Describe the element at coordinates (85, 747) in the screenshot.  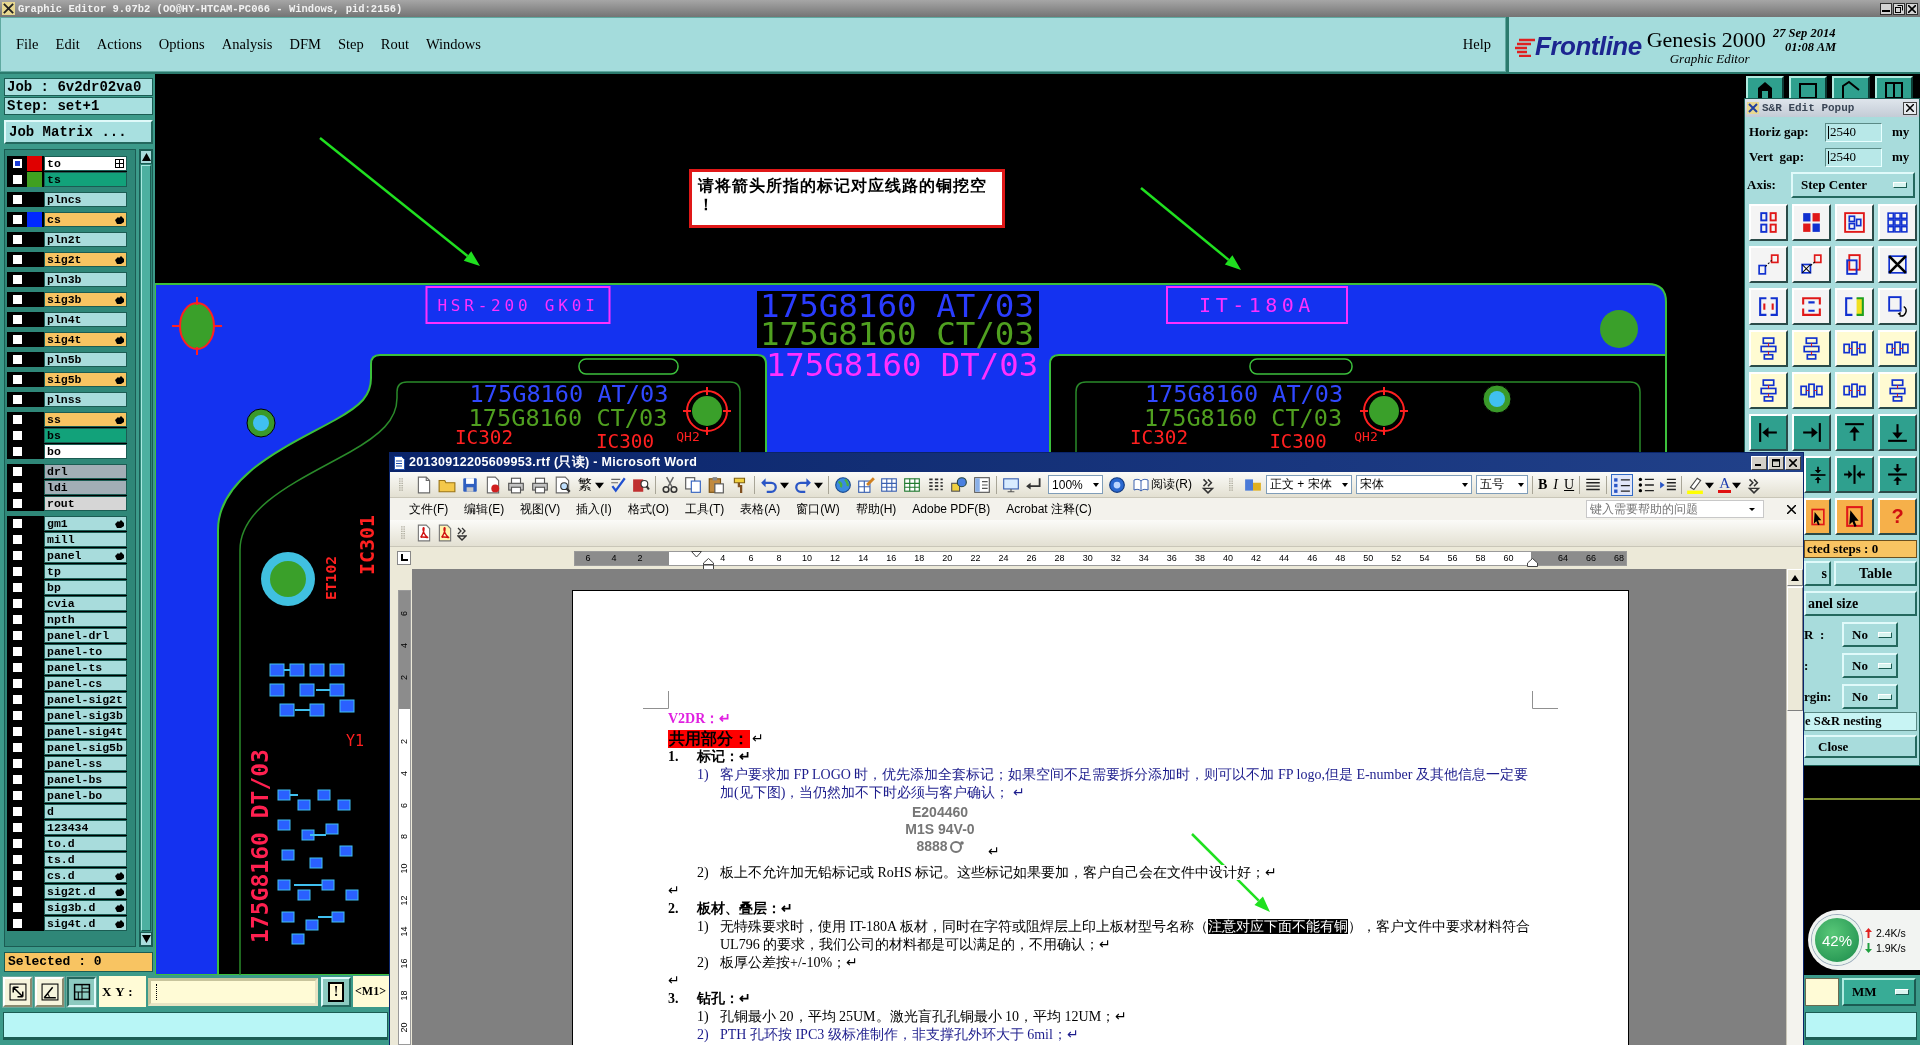
I see `layer-item: panel-sig5b` at that location.